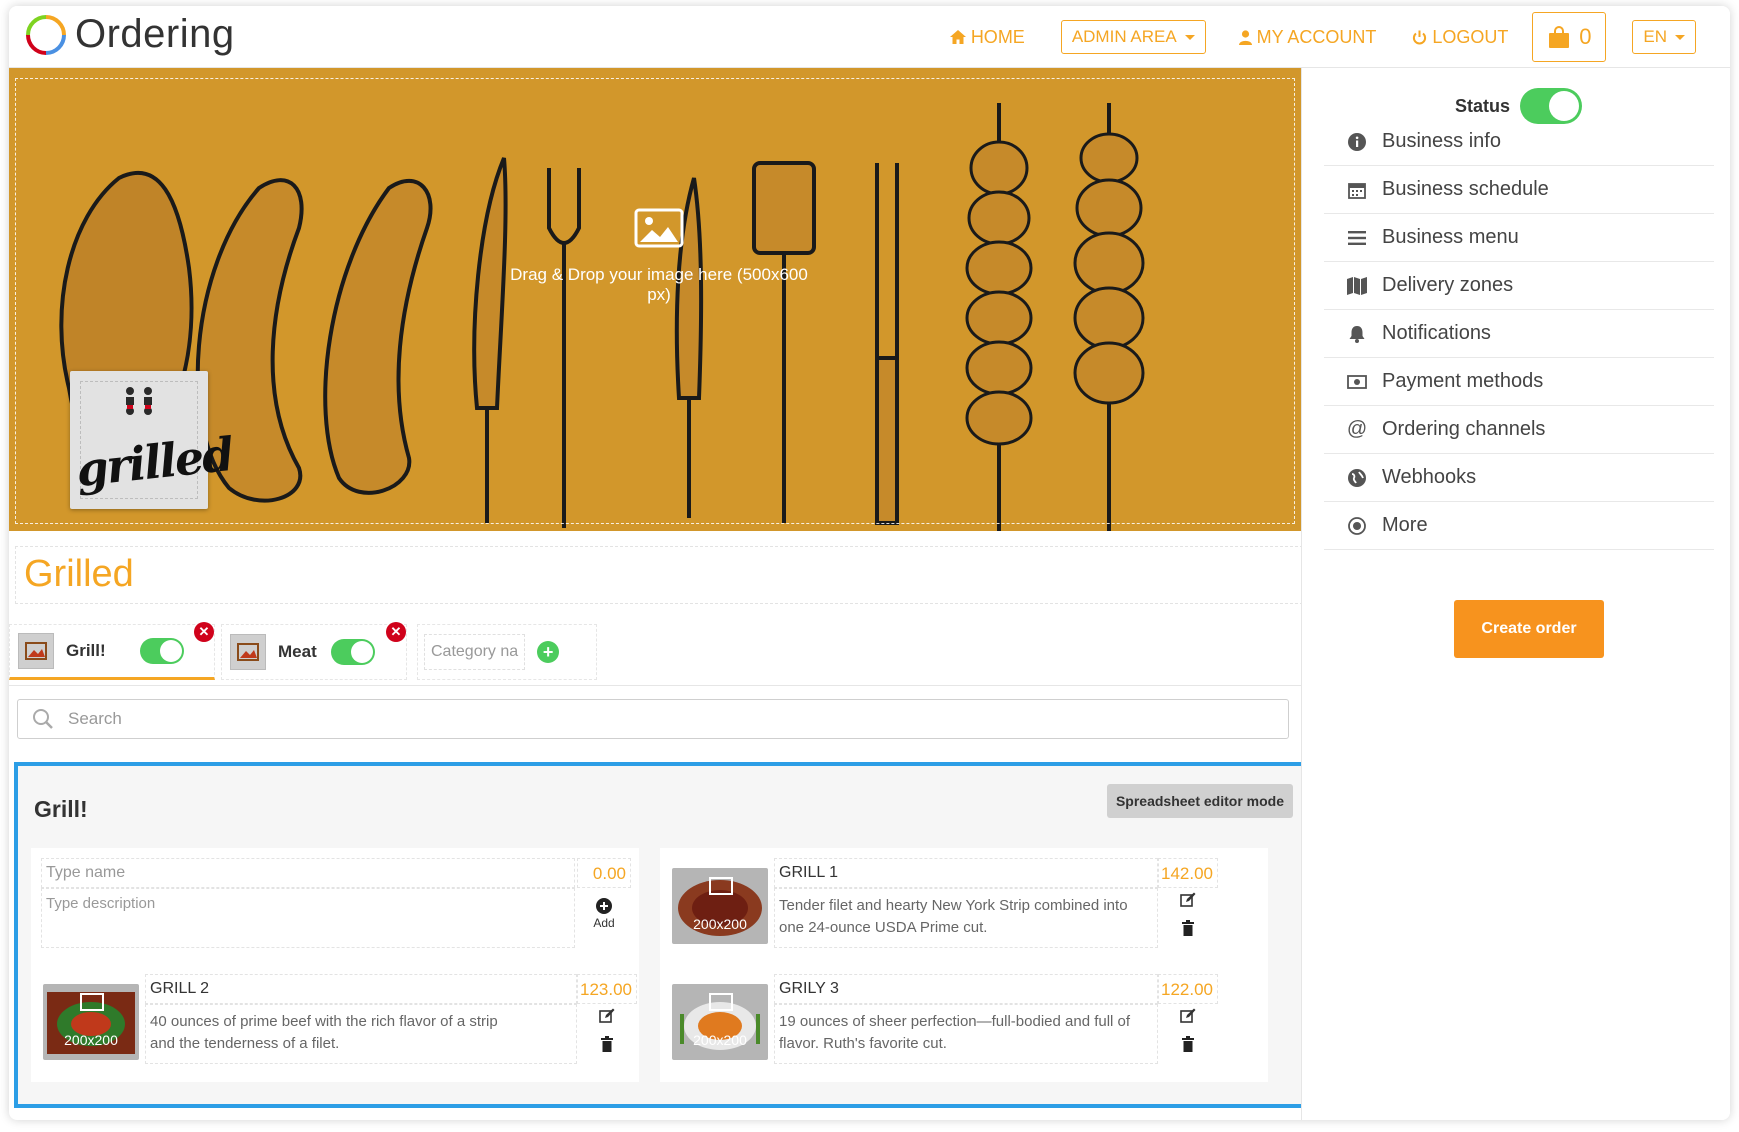  I want to click on new-product-price-field: 0.00, so click(604, 873).